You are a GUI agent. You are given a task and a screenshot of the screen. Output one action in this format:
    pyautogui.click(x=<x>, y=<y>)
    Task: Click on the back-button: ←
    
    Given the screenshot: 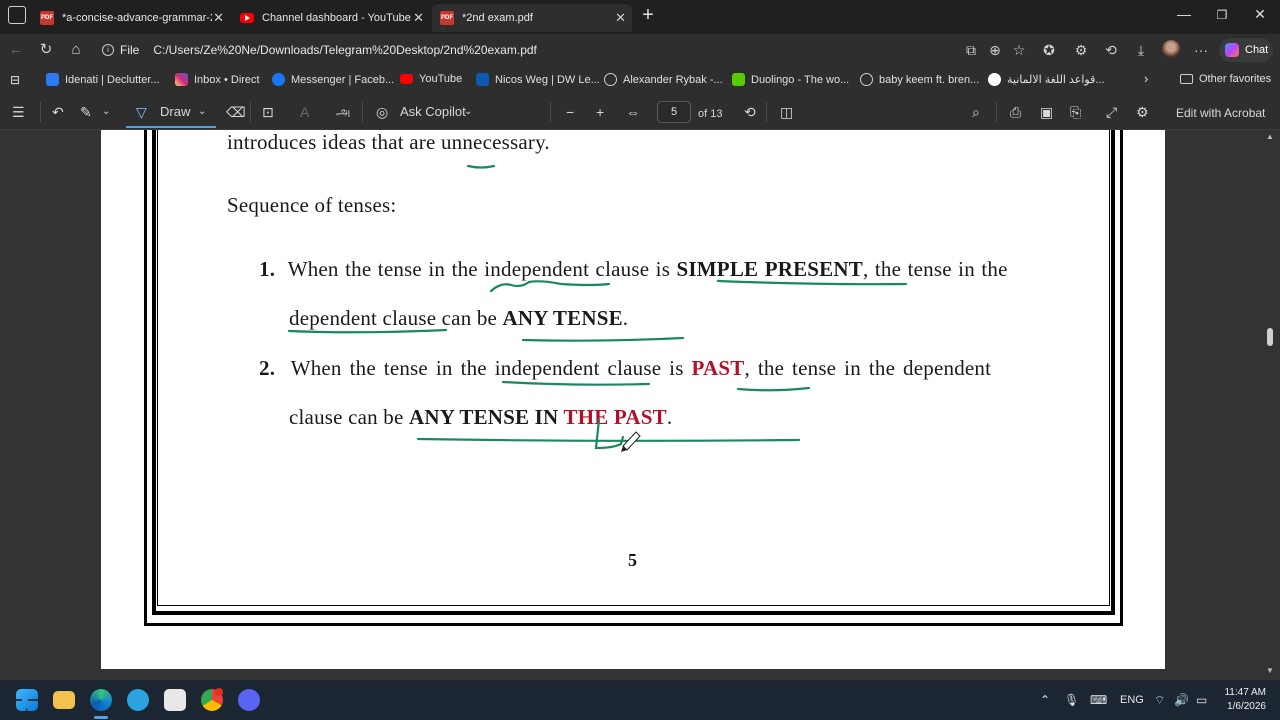 What is the action you would take?
    pyautogui.click(x=16, y=50)
    